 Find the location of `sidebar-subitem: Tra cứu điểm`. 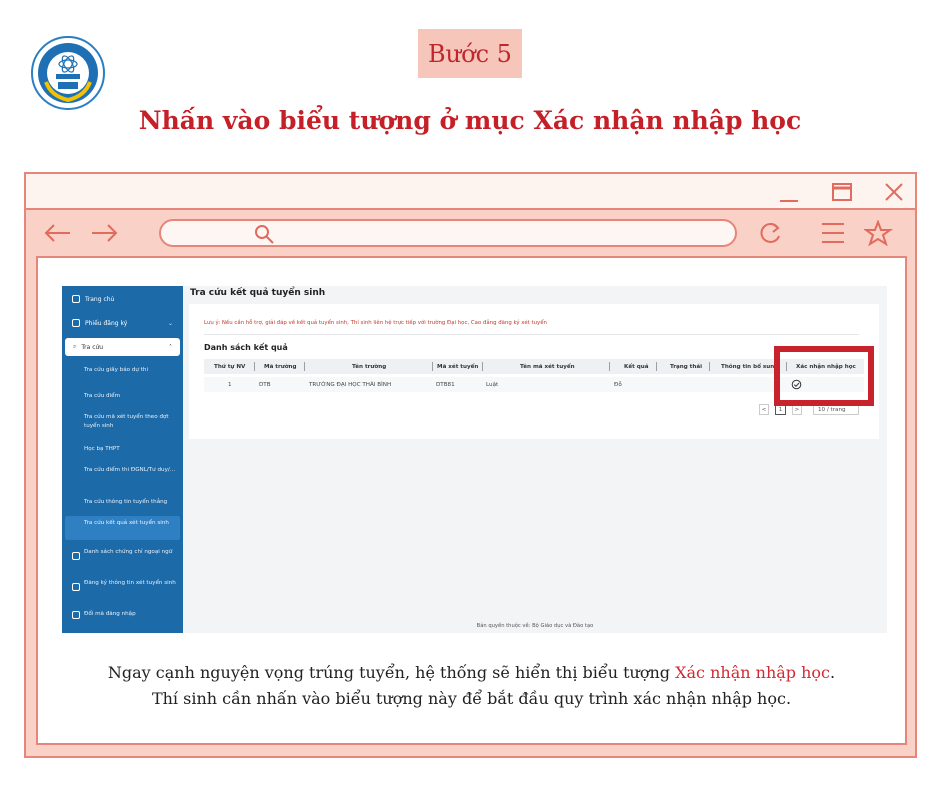

sidebar-subitem: Tra cứu điểm is located at coordinates (130, 396).